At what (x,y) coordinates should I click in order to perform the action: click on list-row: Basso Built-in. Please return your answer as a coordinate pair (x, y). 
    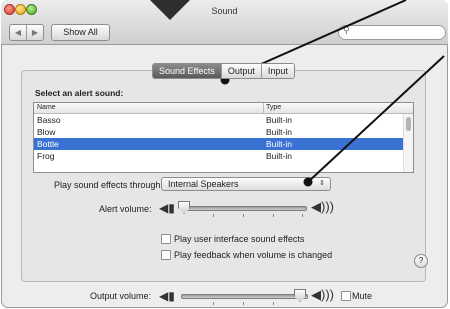
    Looking at the image, I should click on (223, 120).